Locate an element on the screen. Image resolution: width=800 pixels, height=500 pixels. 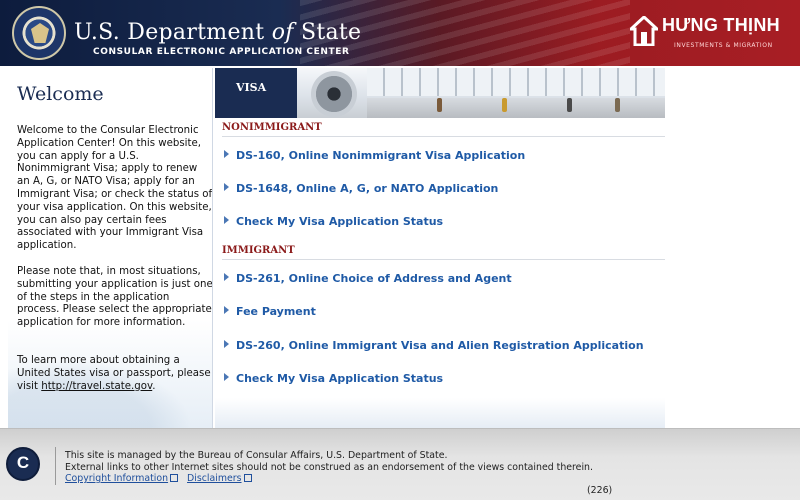
page-counter: (226) is located at coordinates (600, 490).